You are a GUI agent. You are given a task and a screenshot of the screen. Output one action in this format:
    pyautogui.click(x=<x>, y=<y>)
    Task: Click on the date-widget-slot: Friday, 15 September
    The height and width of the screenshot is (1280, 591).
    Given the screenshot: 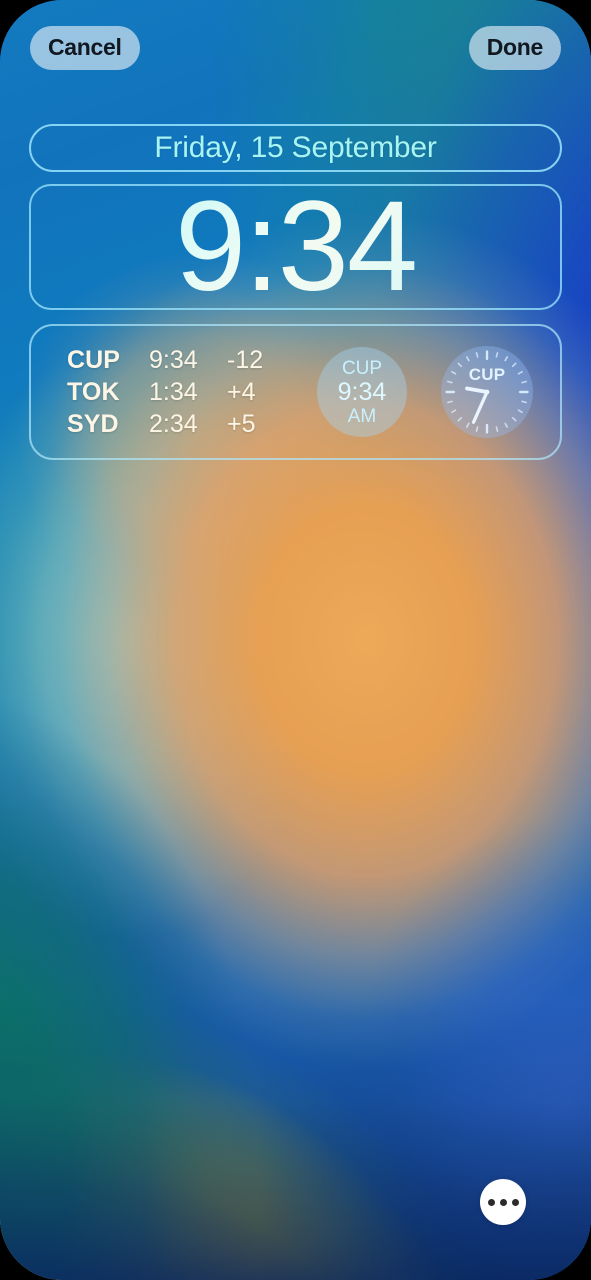 What is the action you would take?
    pyautogui.click(x=295, y=148)
    